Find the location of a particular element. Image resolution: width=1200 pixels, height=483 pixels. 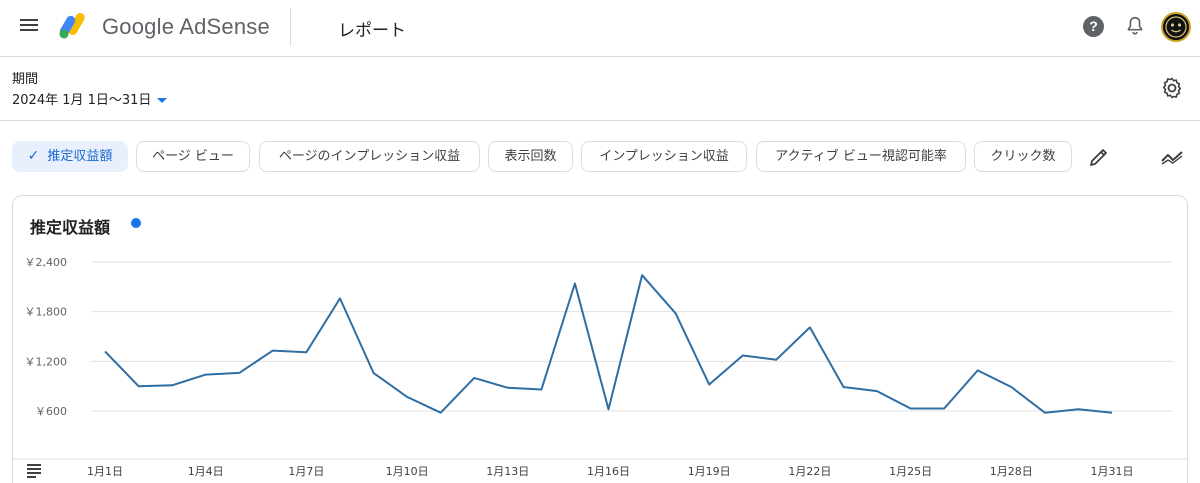

y-tick-label: ￥2,400 is located at coordinates (46, 262).